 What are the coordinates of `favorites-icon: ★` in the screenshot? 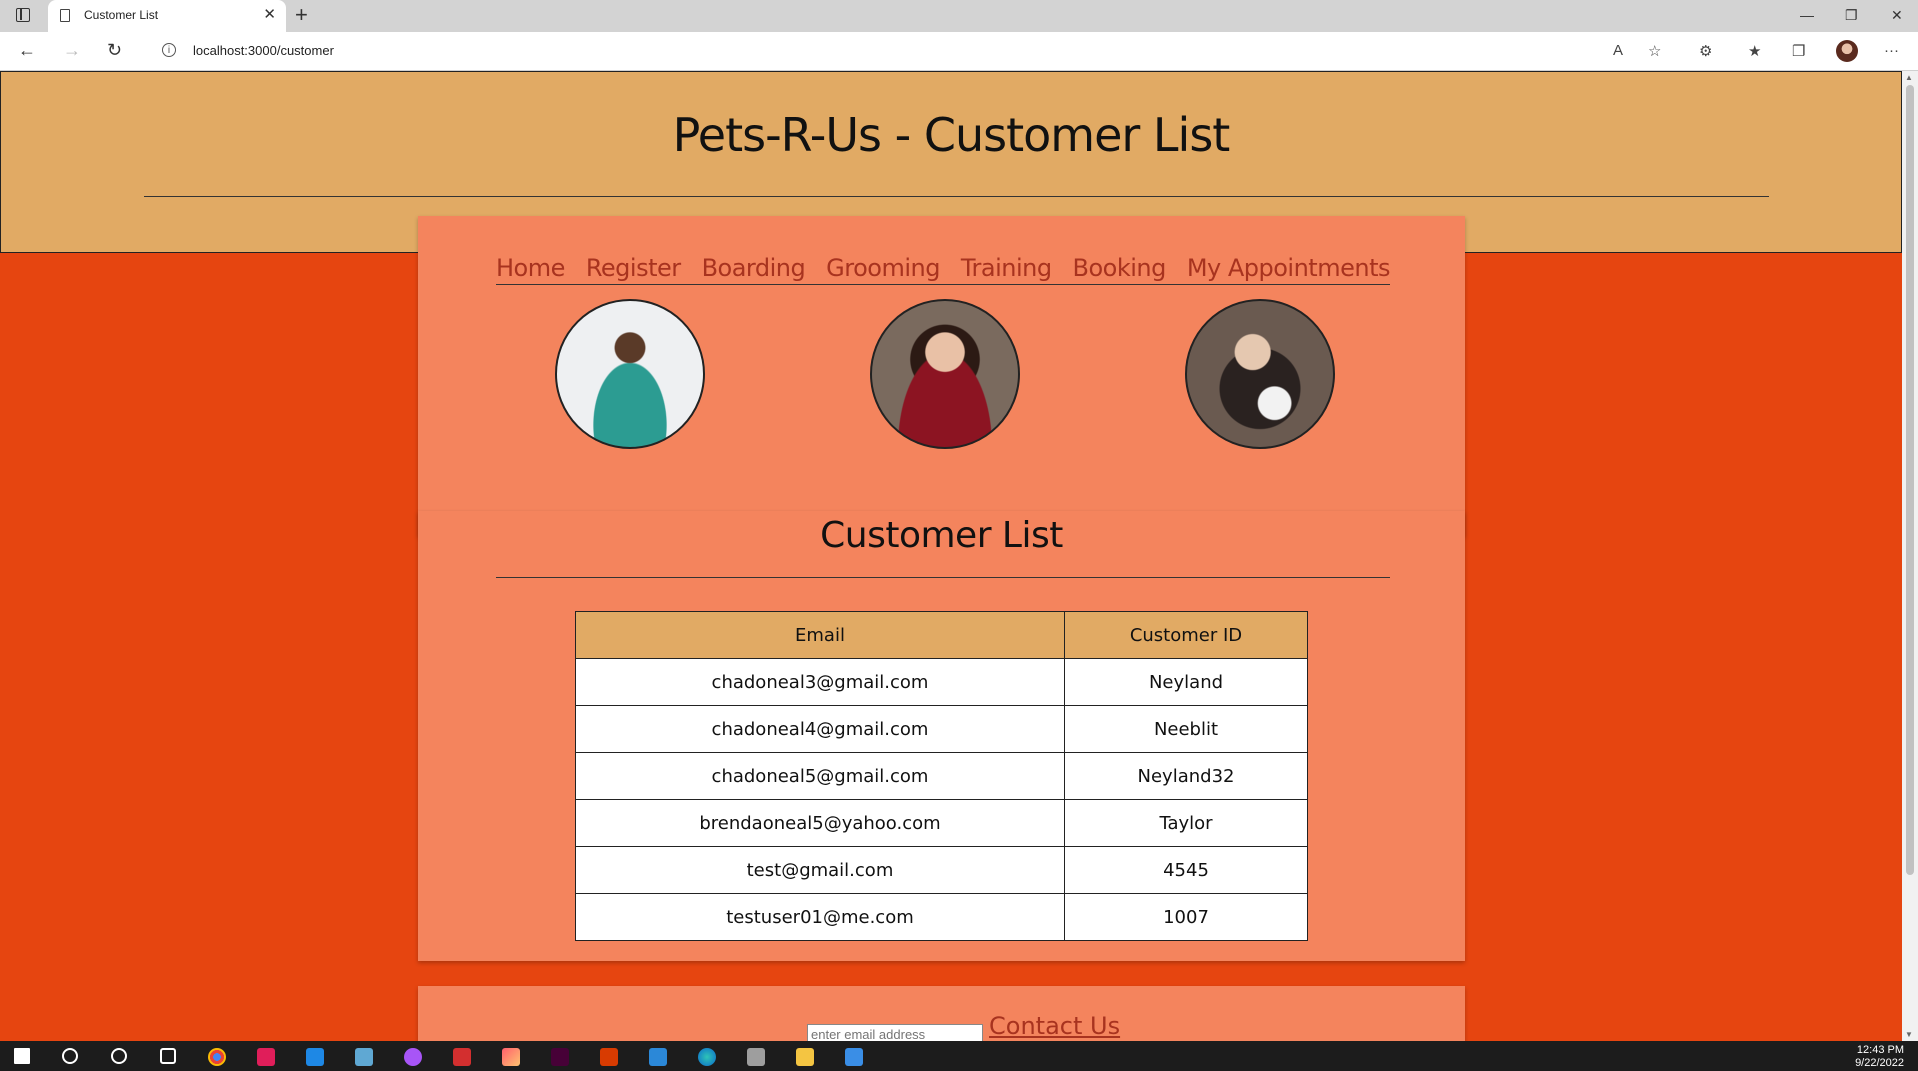 It's located at (1754, 51).